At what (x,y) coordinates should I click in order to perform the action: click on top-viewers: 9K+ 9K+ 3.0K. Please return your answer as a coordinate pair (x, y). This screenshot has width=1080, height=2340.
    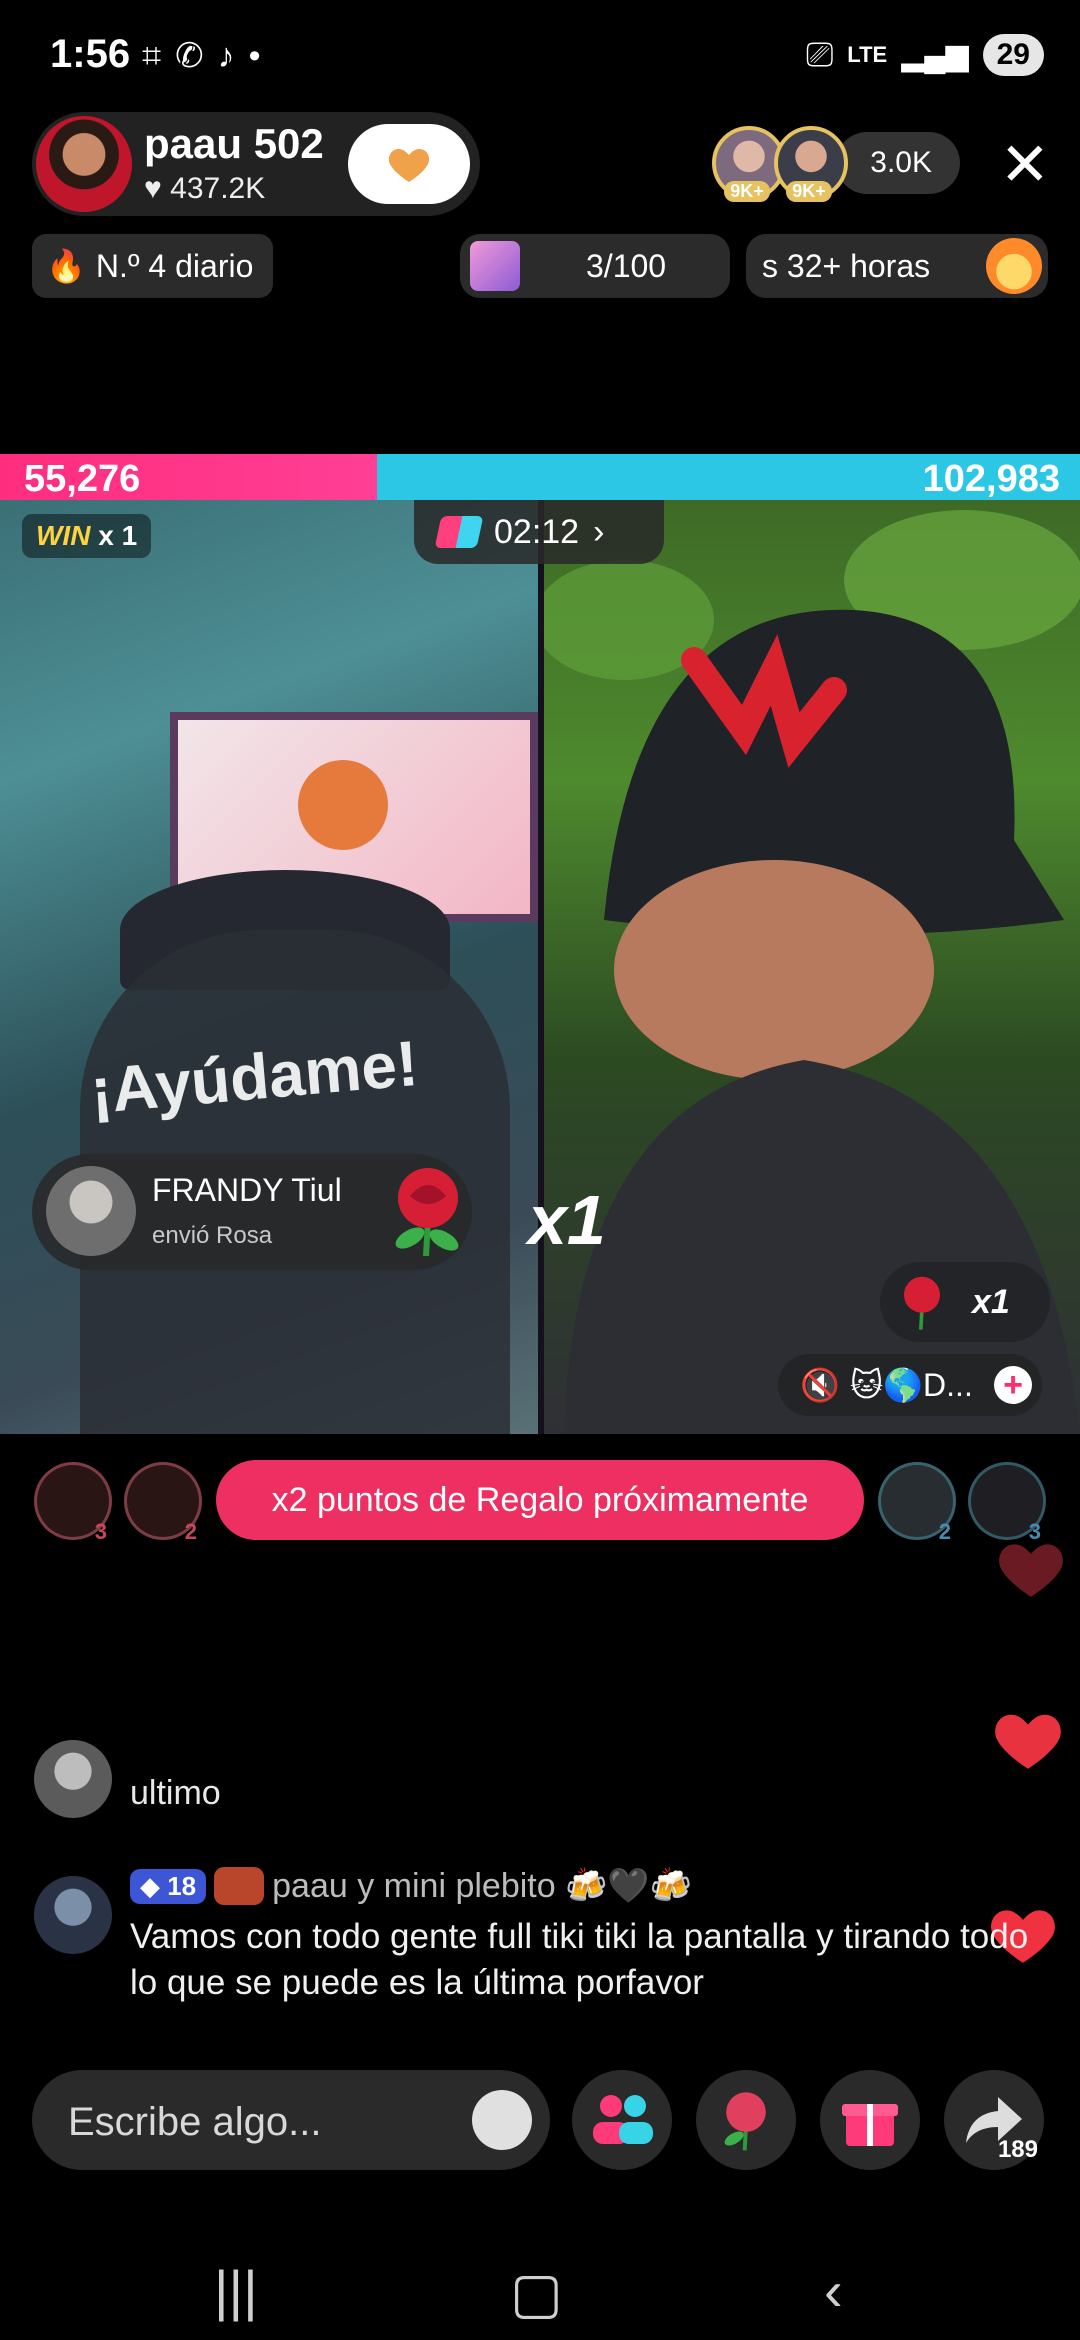
    Looking at the image, I should click on (836, 164).